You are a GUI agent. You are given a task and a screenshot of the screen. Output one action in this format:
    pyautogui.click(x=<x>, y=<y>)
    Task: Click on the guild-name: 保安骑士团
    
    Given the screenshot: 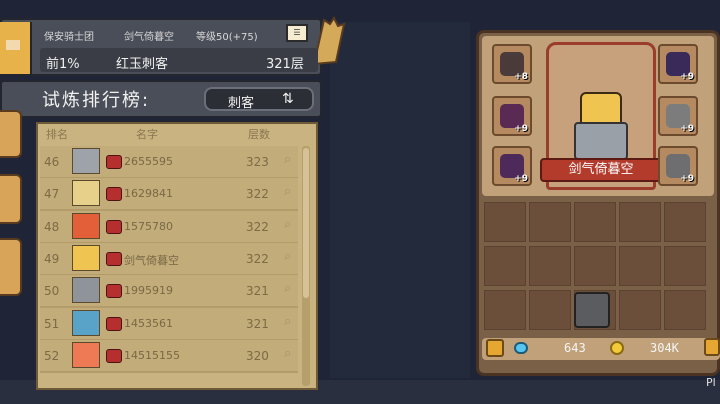 What is the action you would take?
    pyautogui.click(x=69, y=37)
    